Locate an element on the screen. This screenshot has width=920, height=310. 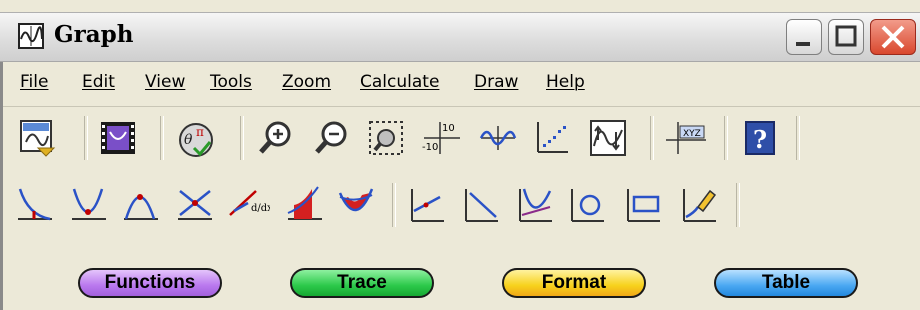
table-button: Table is located at coordinates (786, 283).